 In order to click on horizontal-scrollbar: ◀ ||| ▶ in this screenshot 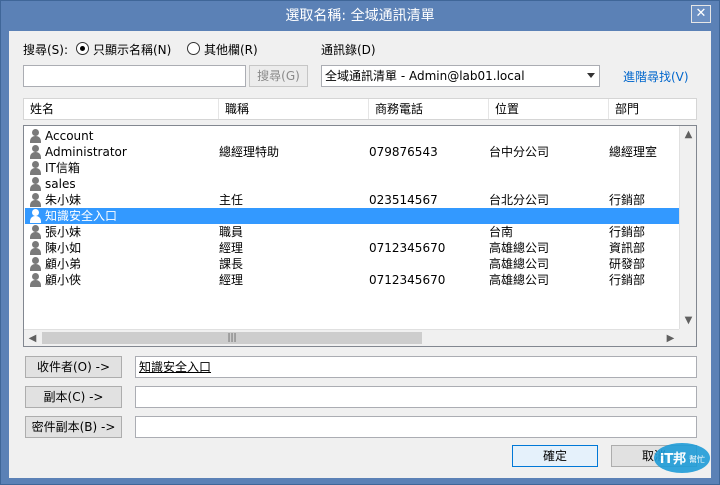, I will do `click(351, 337)`.